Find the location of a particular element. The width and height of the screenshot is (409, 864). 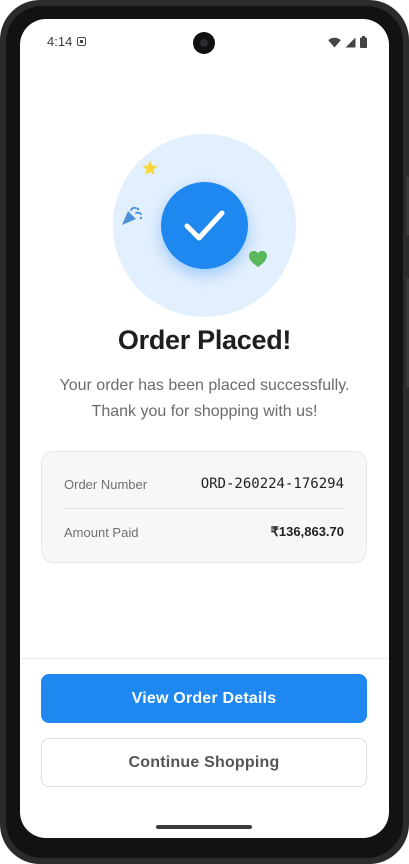

status-icons is located at coordinates (347, 42).